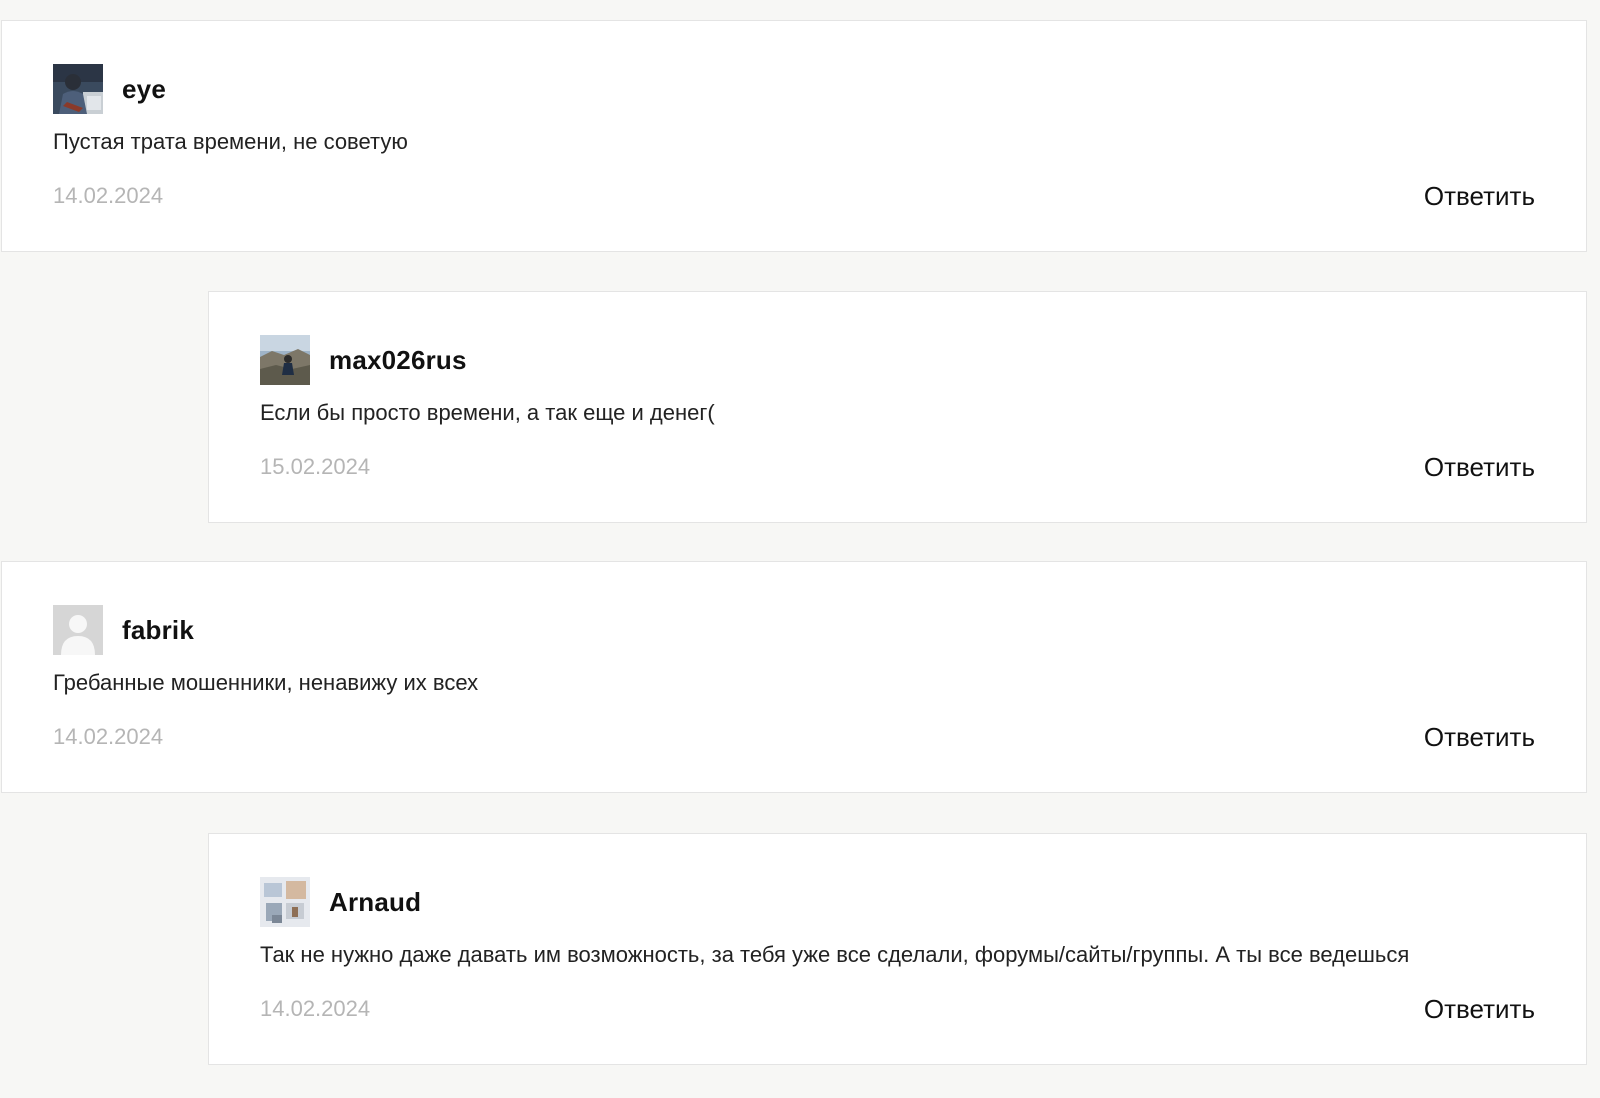  Describe the element at coordinates (230, 141) in the screenshot. I see `comment-text: Пустая трата времени, не советую` at that location.